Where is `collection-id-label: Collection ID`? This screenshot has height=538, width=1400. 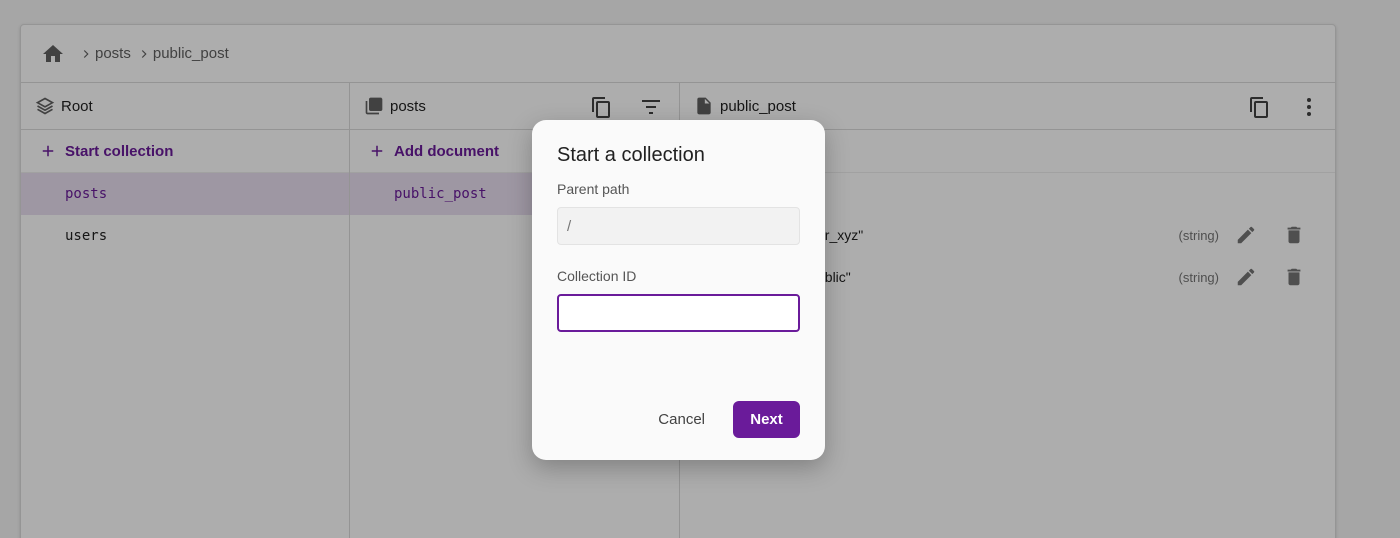 collection-id-label: Collection ID is located at coordinates (597, 276).